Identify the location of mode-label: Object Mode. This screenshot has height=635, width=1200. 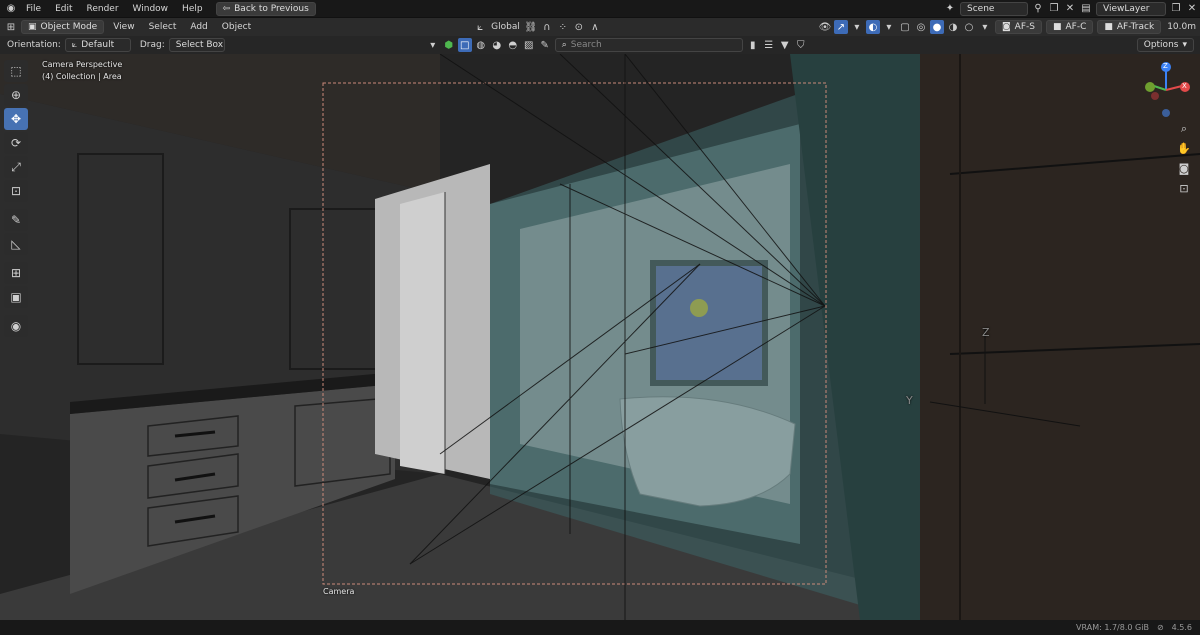
(69, 27).